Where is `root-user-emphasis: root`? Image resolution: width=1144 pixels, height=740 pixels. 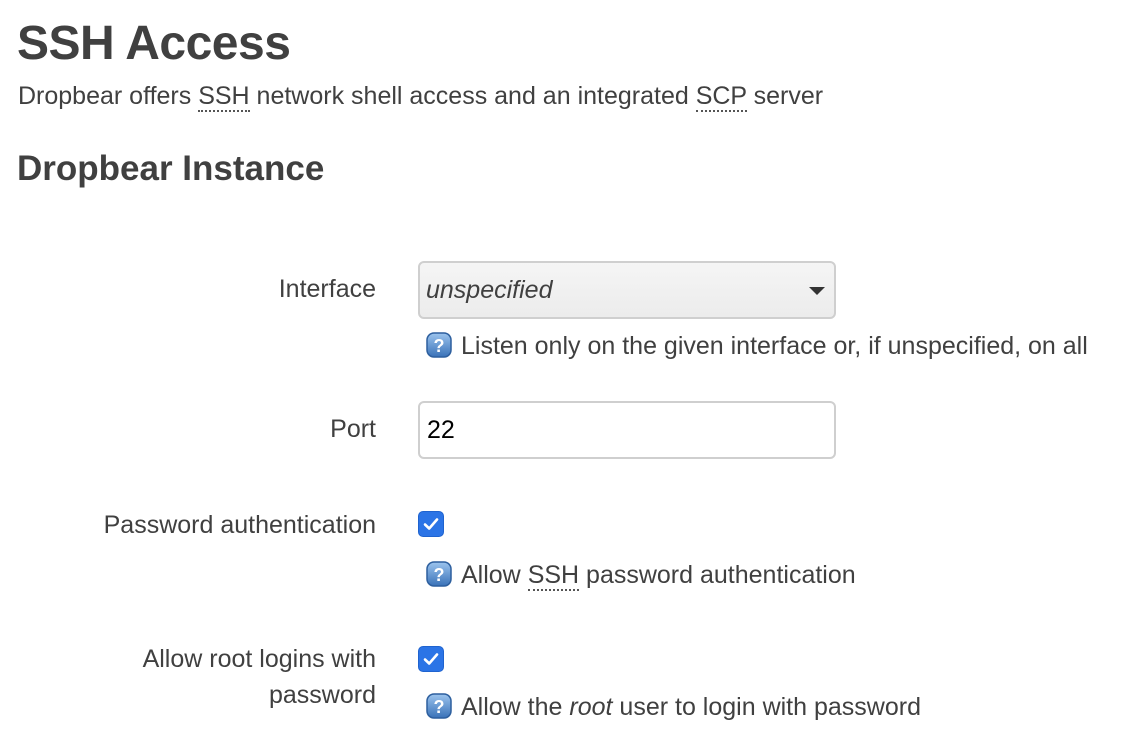
root-user-emphasis: root is located at coordinates (591, 707).